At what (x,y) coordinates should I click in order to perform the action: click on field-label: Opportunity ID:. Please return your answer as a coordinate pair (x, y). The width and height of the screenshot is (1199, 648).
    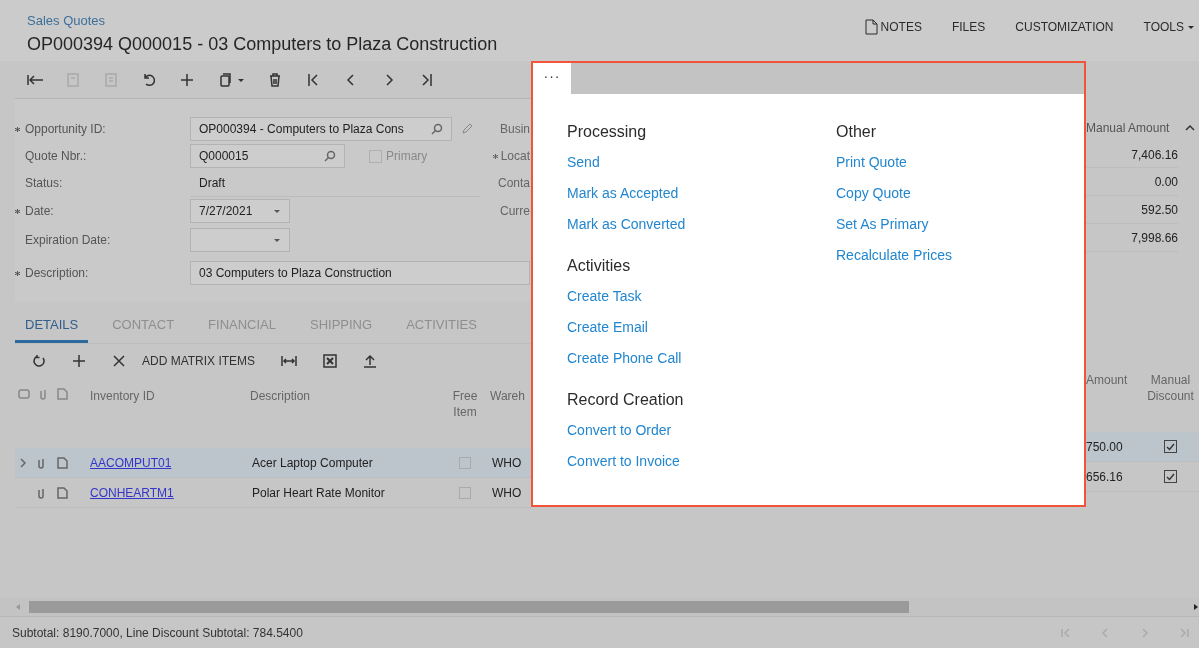
    Looking at the image, I should click on (65, 129).